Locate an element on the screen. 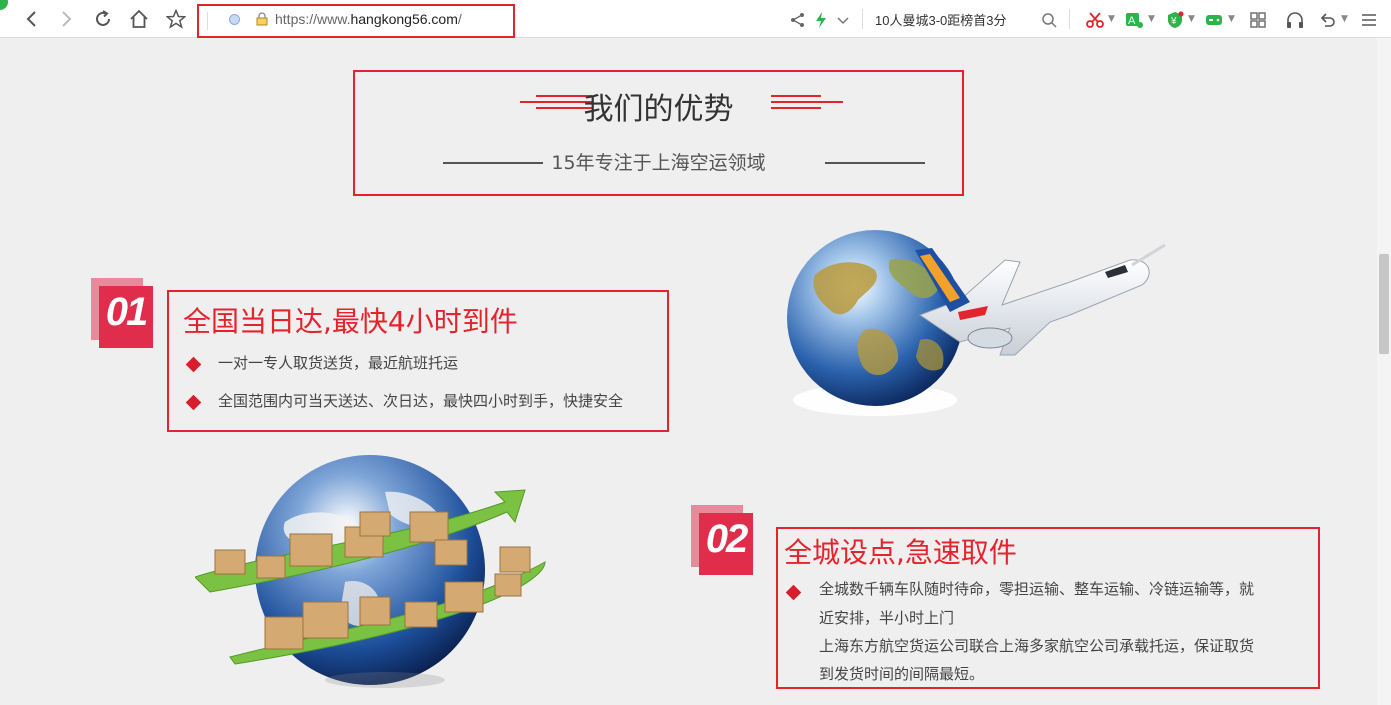 The height and width of the screenshot is (705, 1391). scrollbar-thumb is located at coordinates (1384, 304).